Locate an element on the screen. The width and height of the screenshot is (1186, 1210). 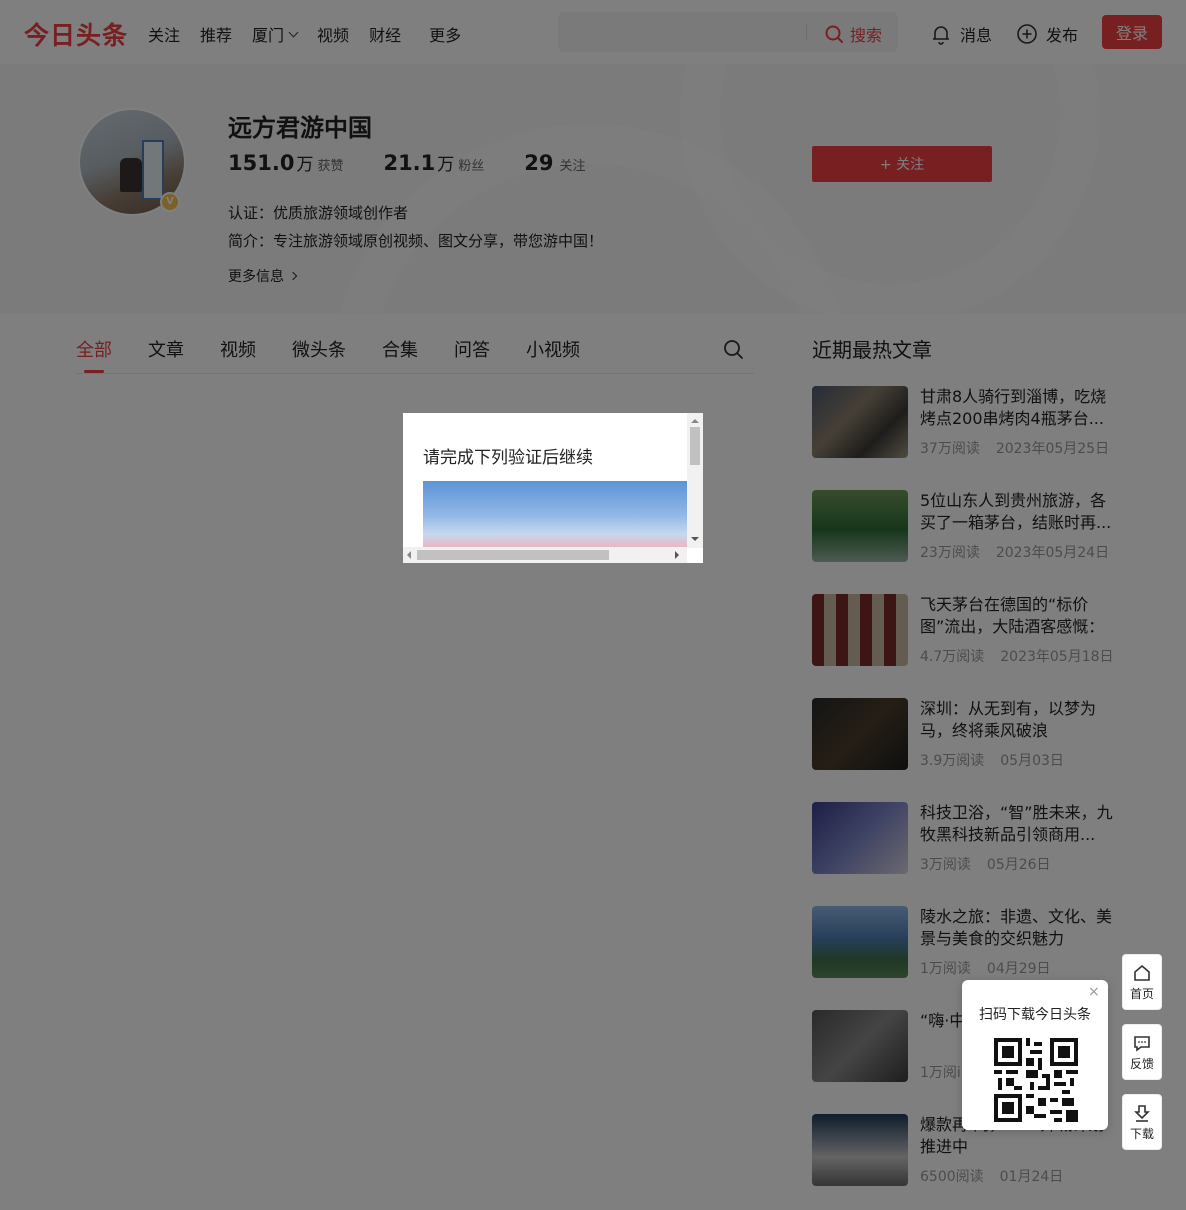
qr-title: 扫码下载今日头条 is located at coordinates (1035, 1015).